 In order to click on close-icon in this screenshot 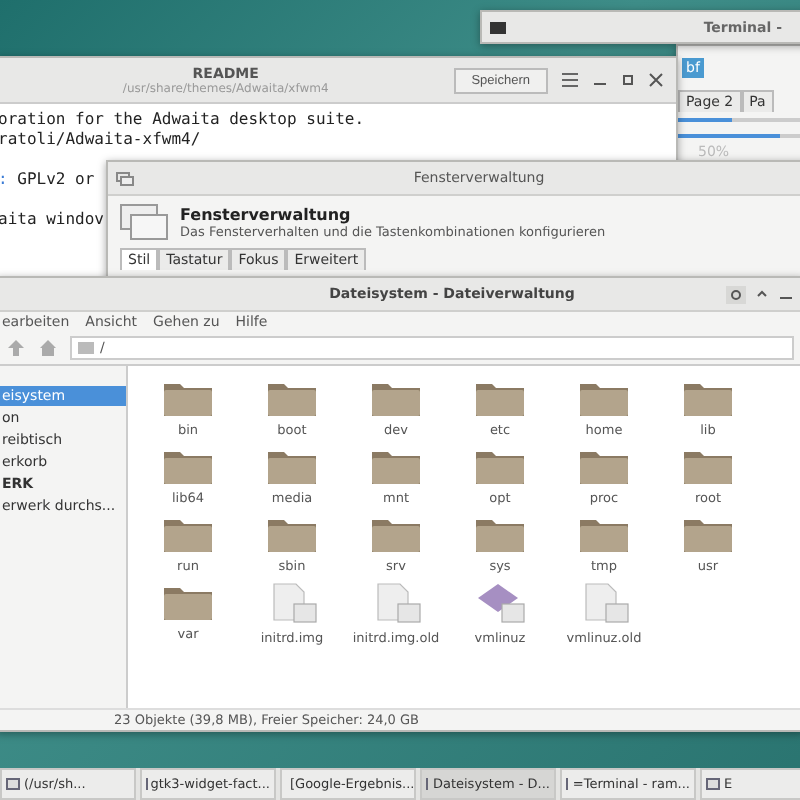, I will do `click(656, 80)`.